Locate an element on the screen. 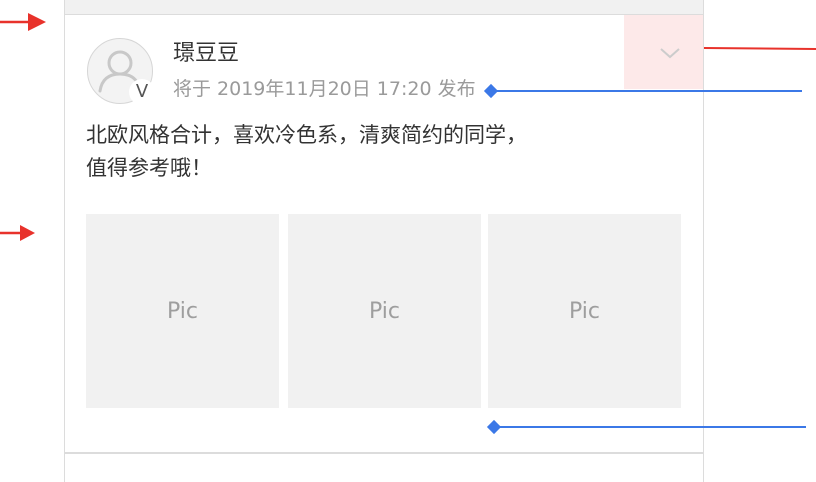 The width and height of the screenshot is (816, 482). post-image-2: Pic is located at coordinates (384, 311).